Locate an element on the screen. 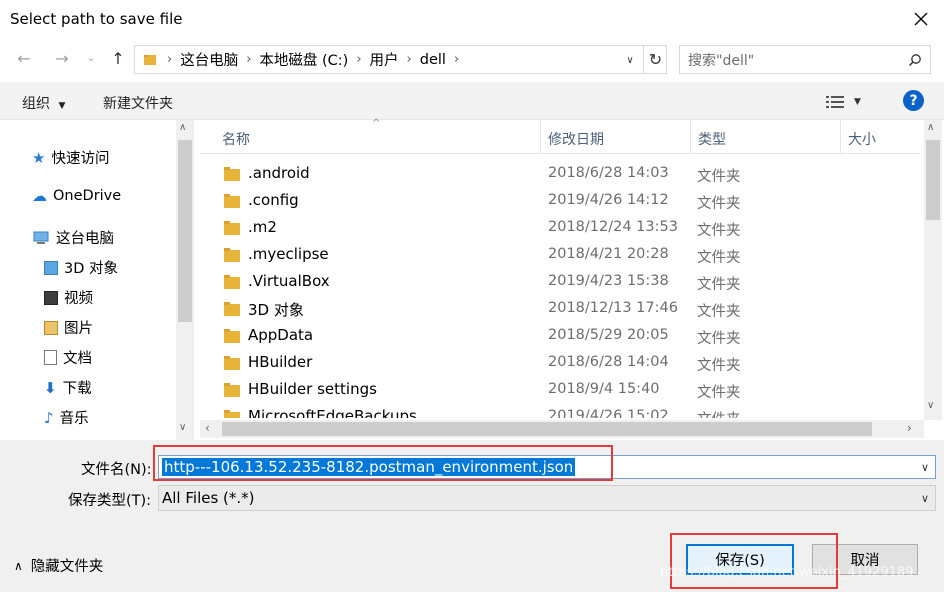 This screenshot has height=592, width=944. file-row: MicrosoftEdgeBackups 2019/4/26 15:02 文件夹 is located at coordinates (560, 411).